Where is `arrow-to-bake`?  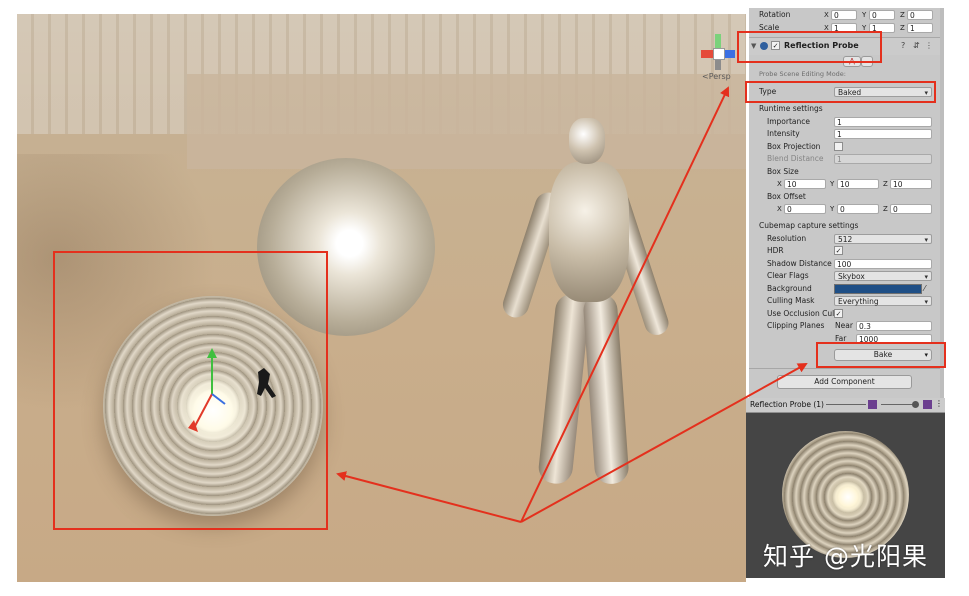
arrow-to-bake is located at coordinates (664, 443).